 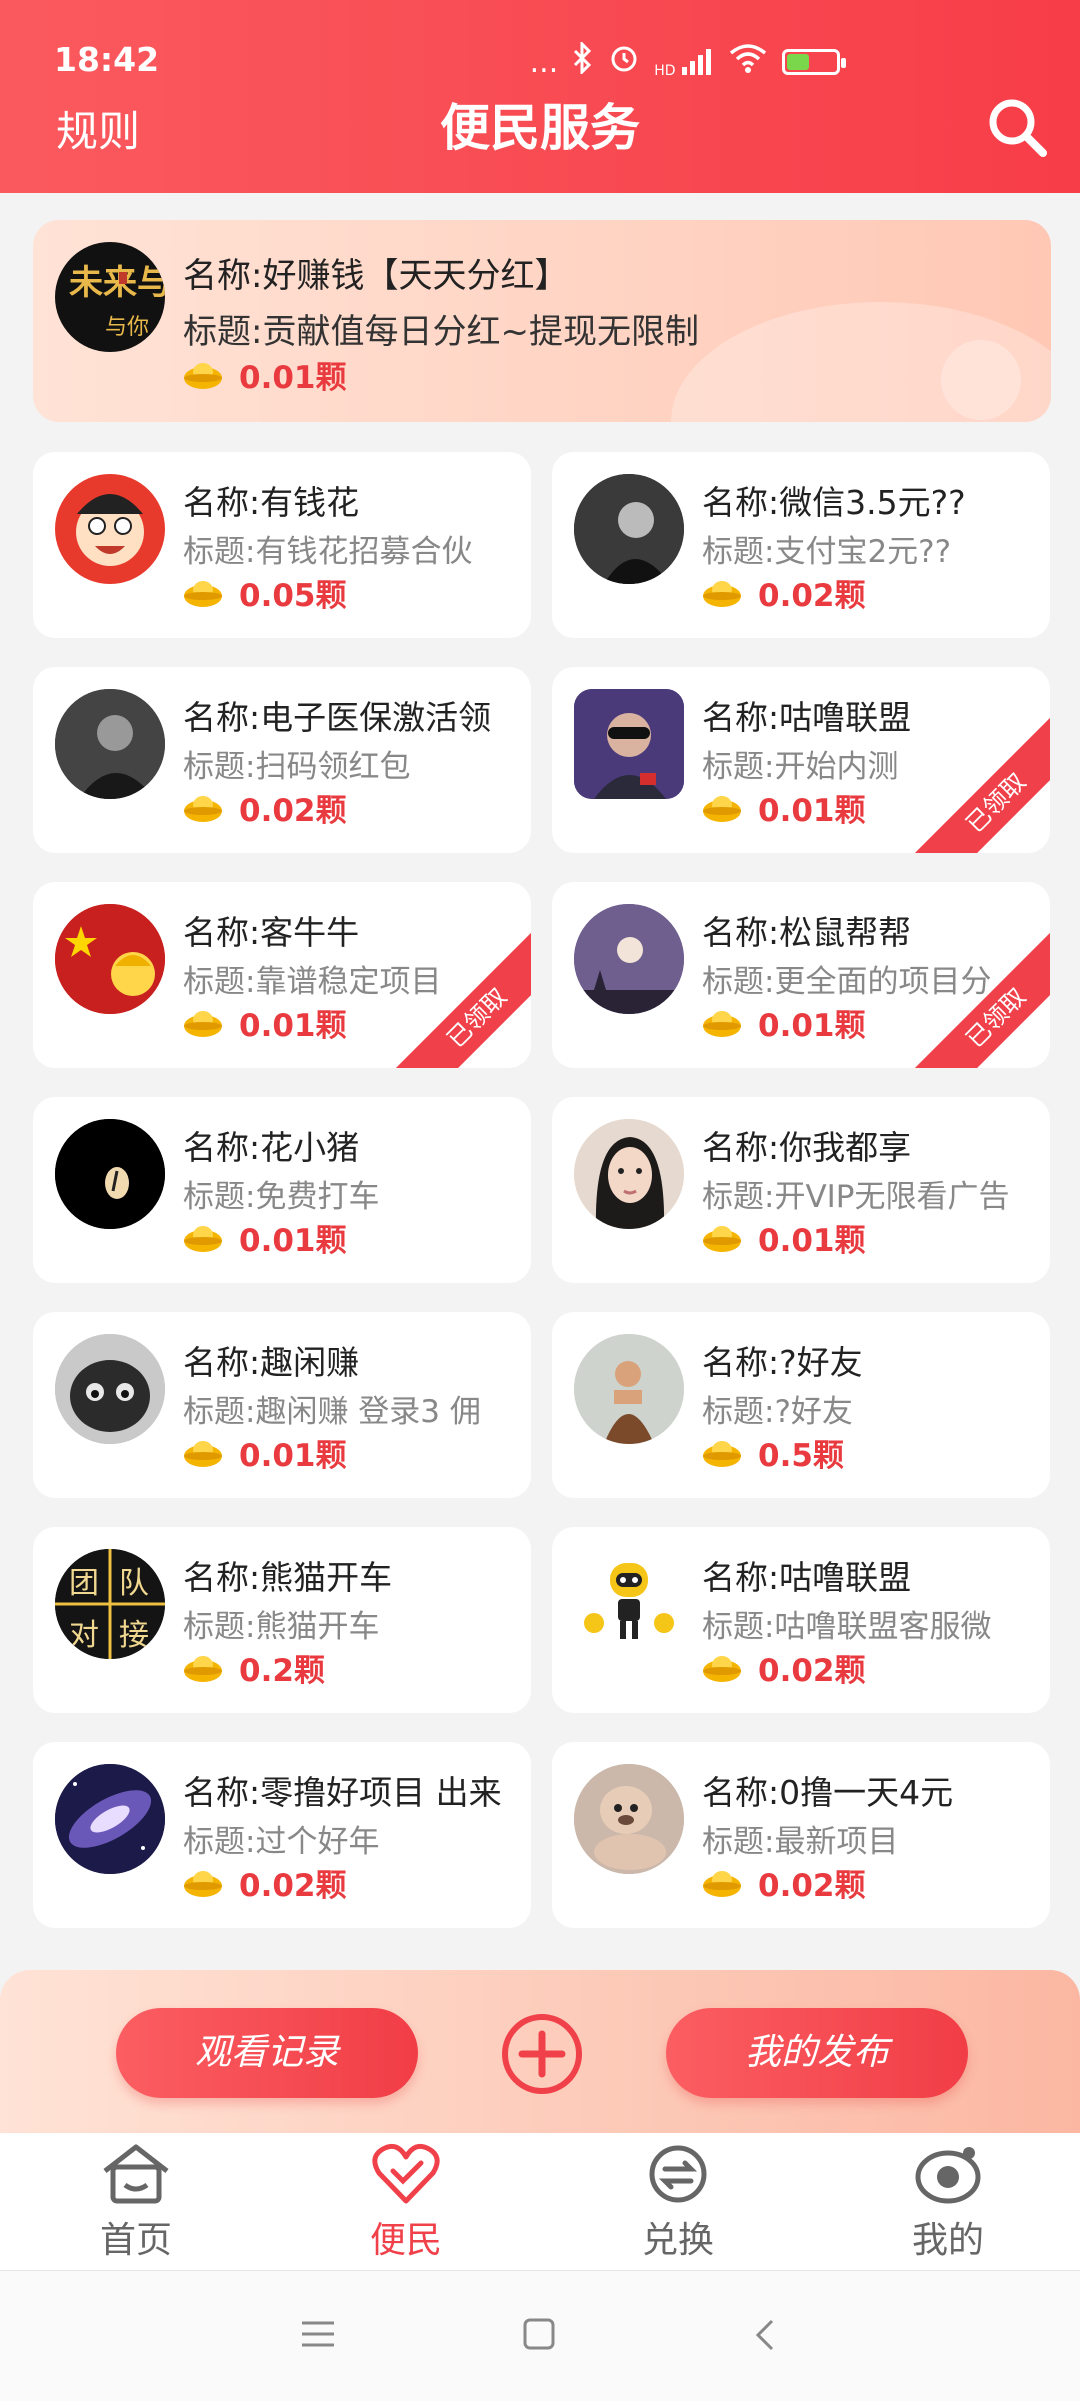 I want to click on reward-amount: 0.05颗, so click(x=293, y=596).